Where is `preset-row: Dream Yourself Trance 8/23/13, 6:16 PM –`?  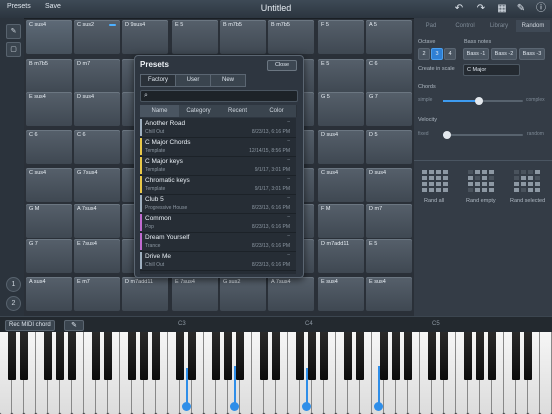
preset-row: Dream Yourself Trance 8/23/13, 6:16 PM – is located at coordinates (218, 242).